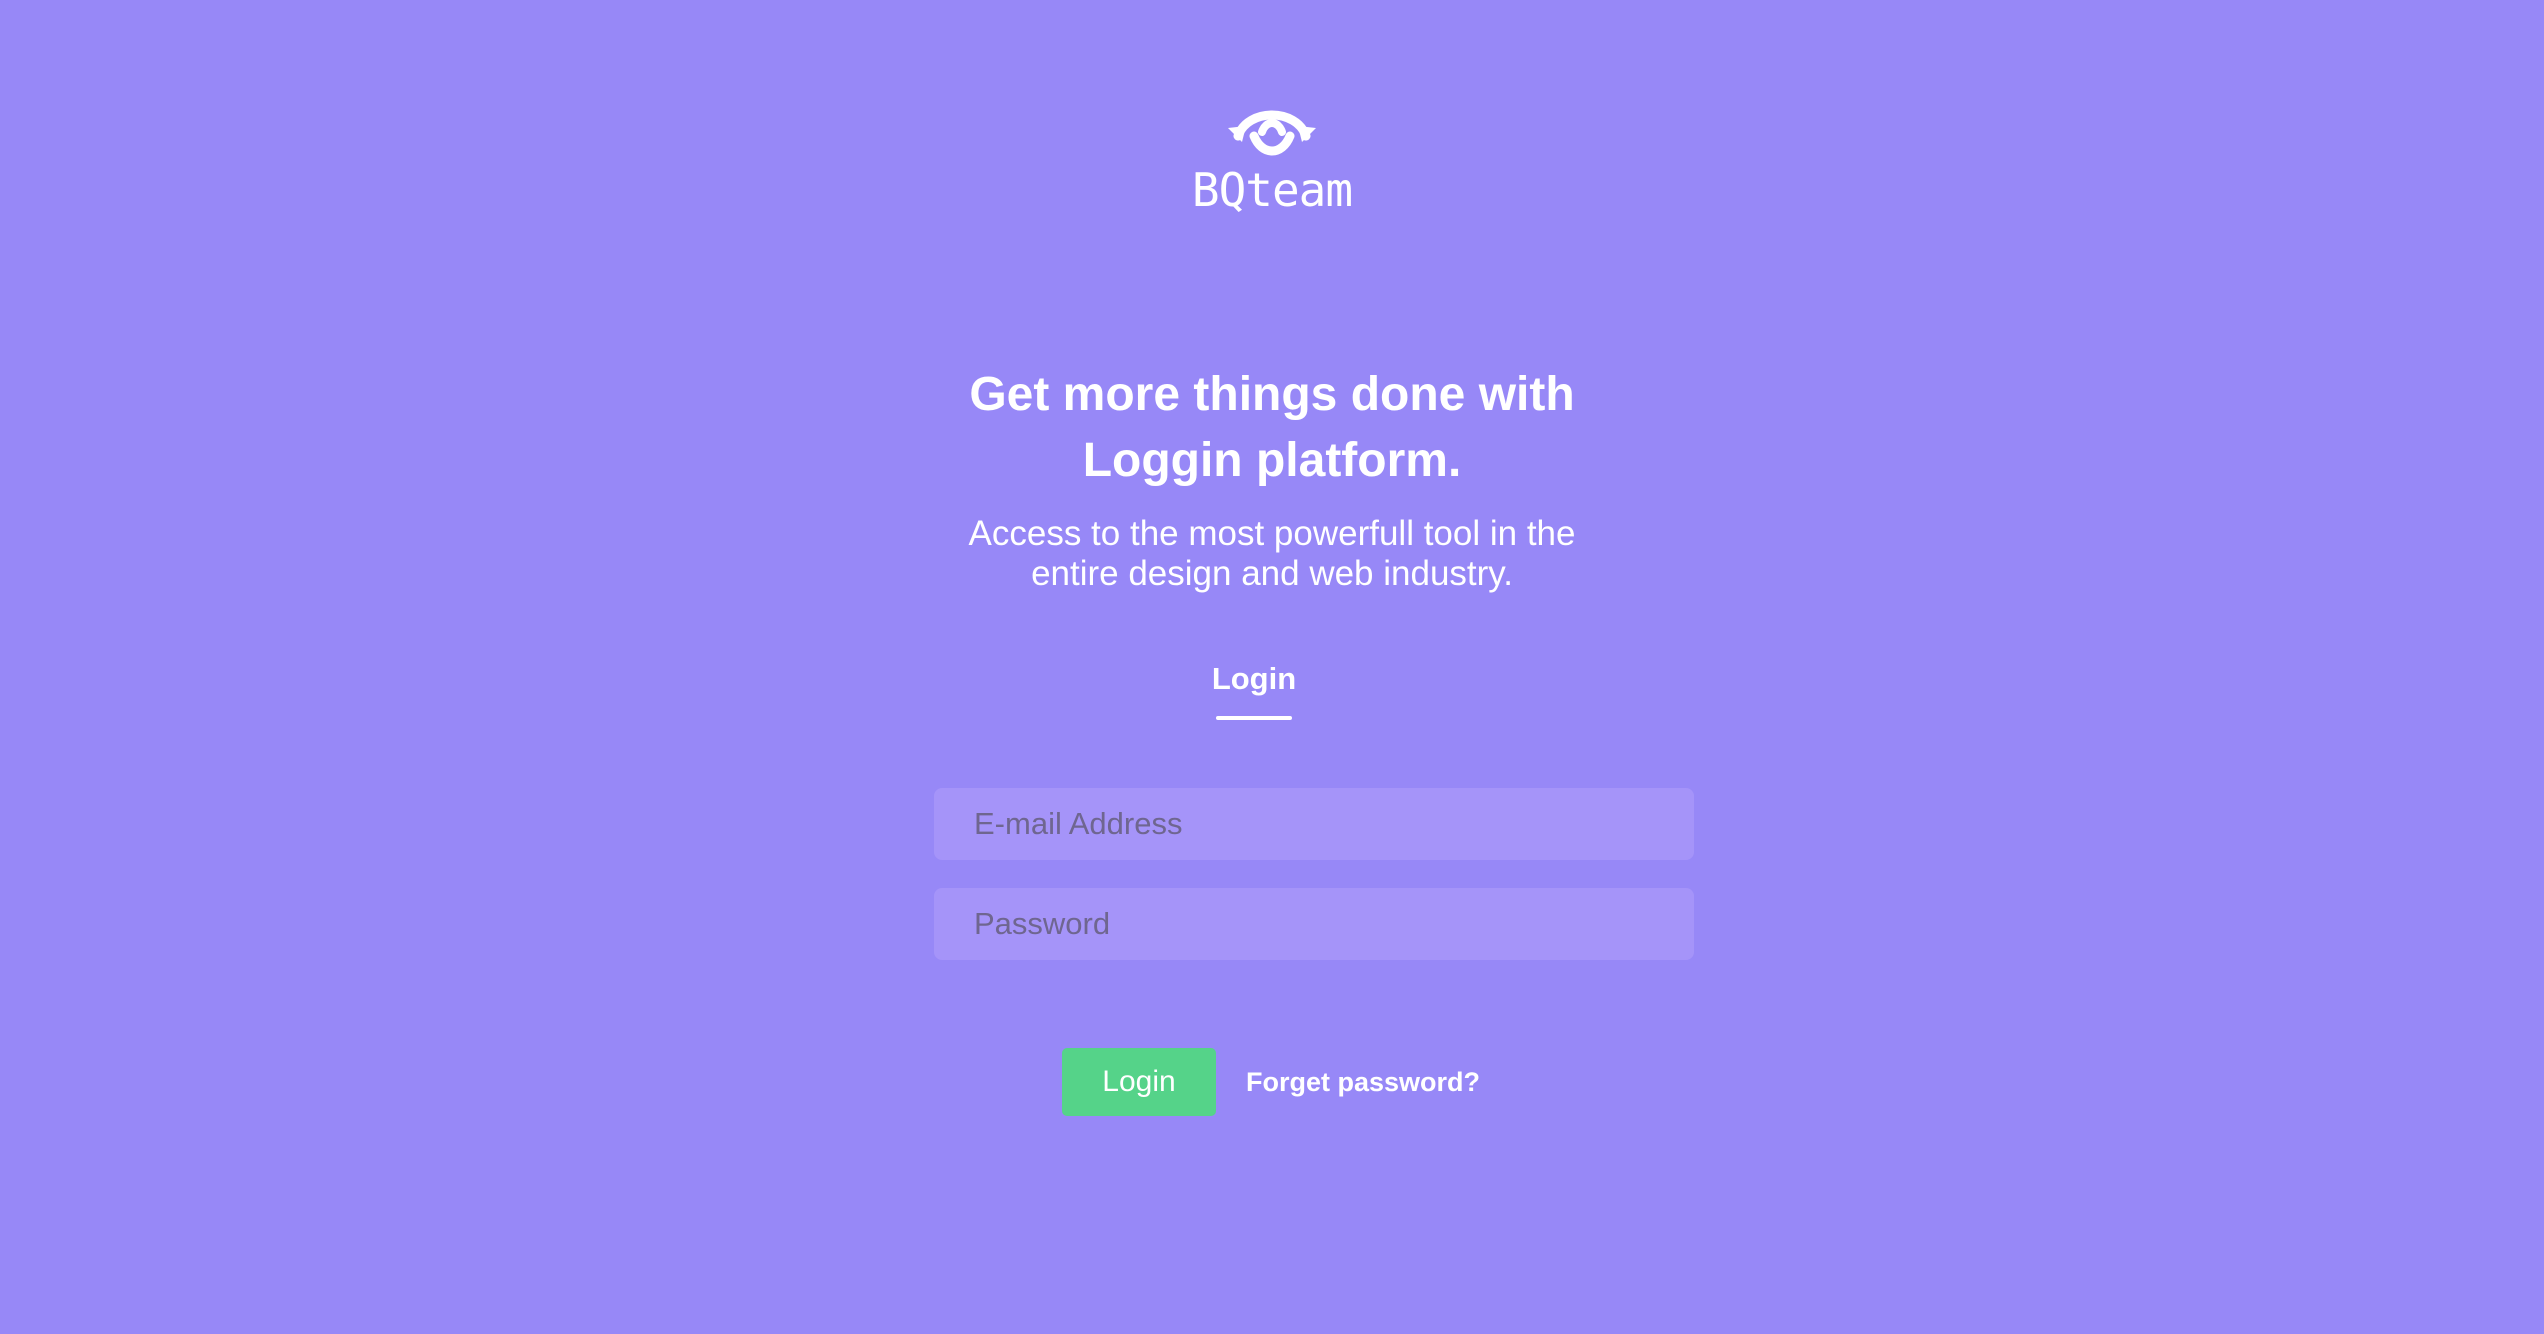 The image size is (2544, 1334). I want to click on tab-login-label: Login, so click(1254, 678).